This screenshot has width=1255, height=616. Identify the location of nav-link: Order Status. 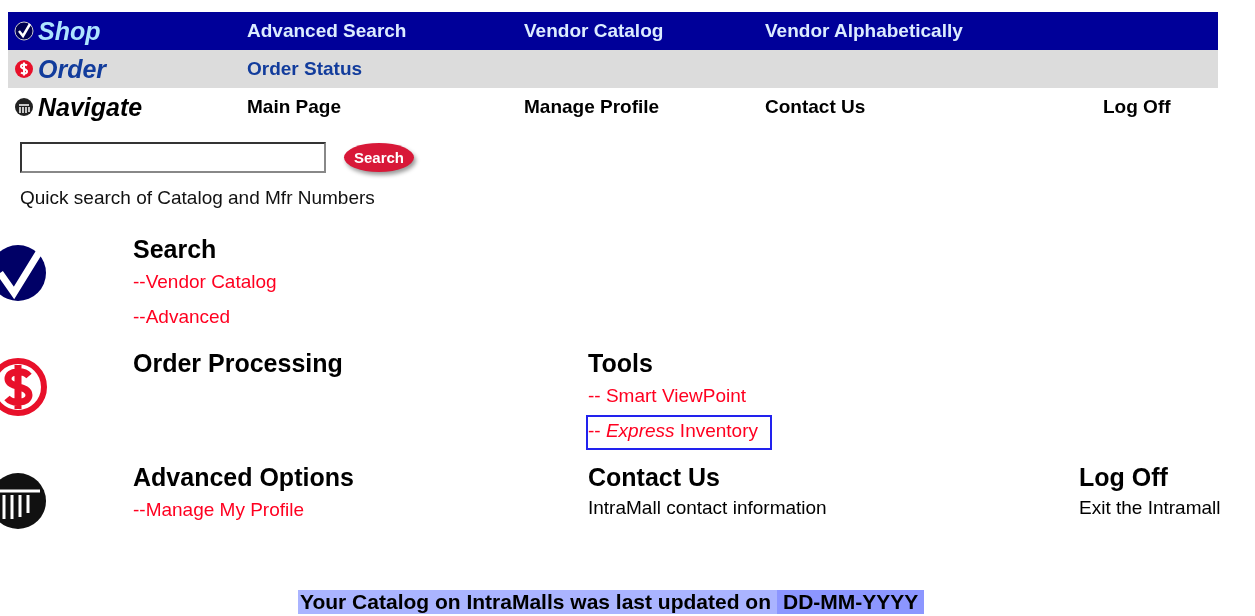
(385, 69).